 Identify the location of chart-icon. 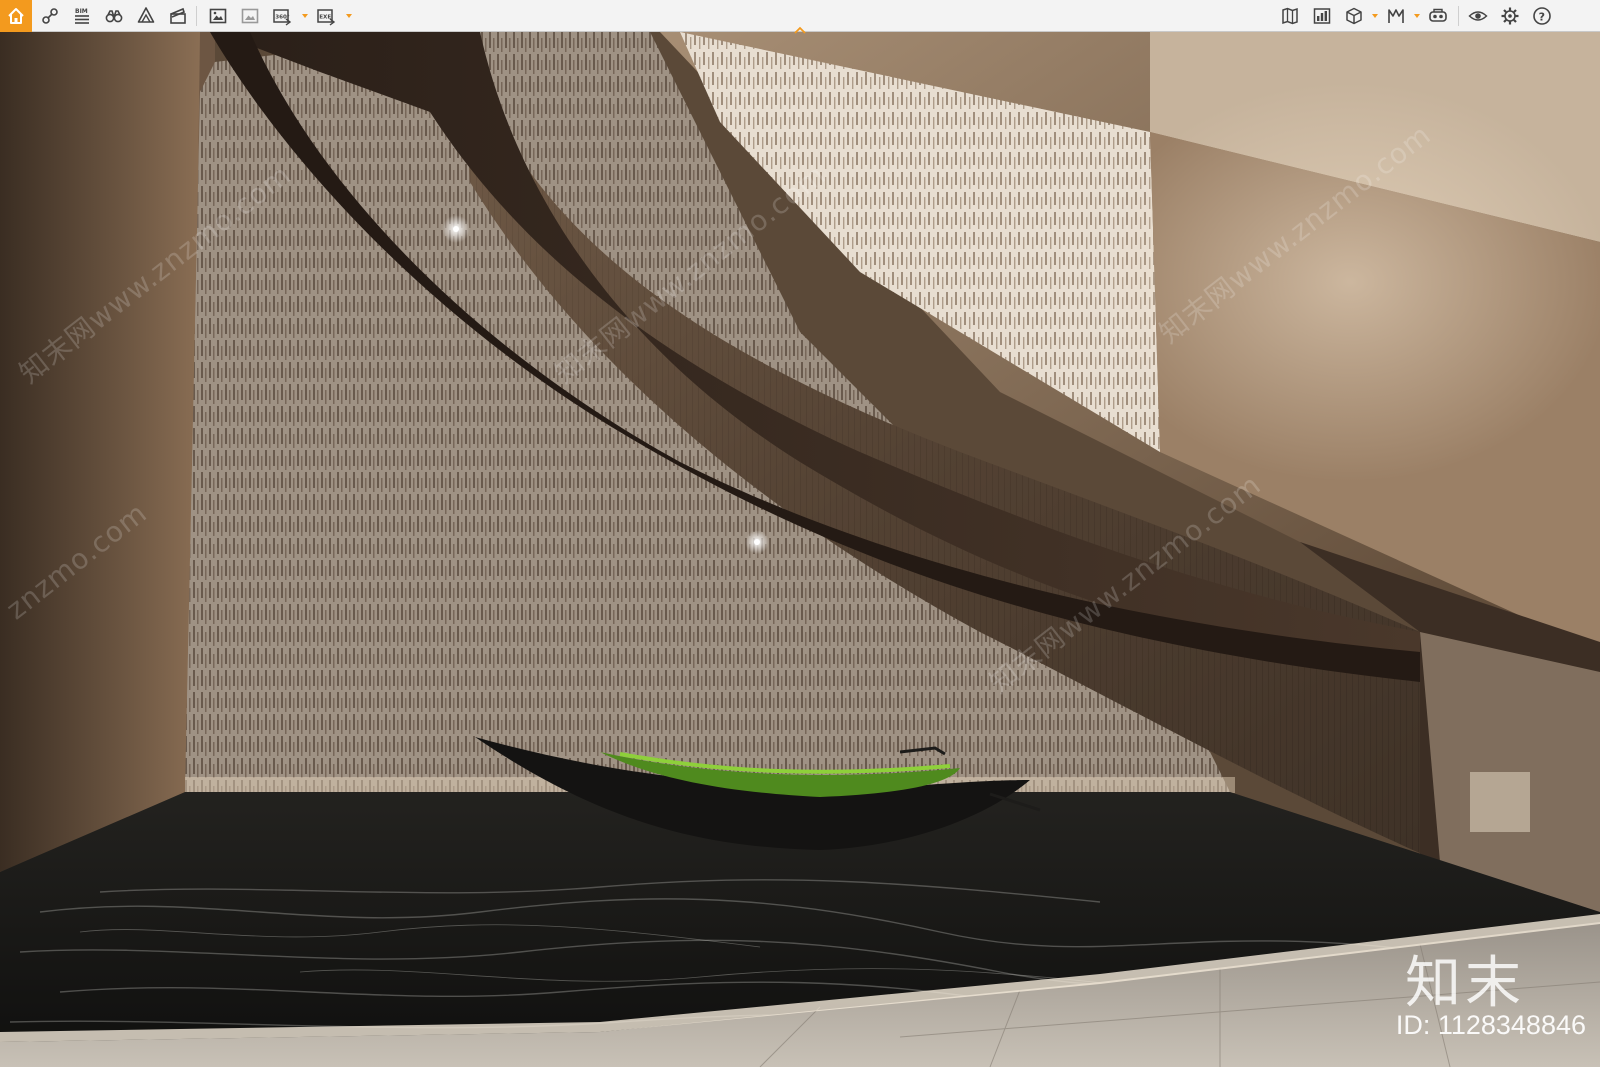
(1322, 16).